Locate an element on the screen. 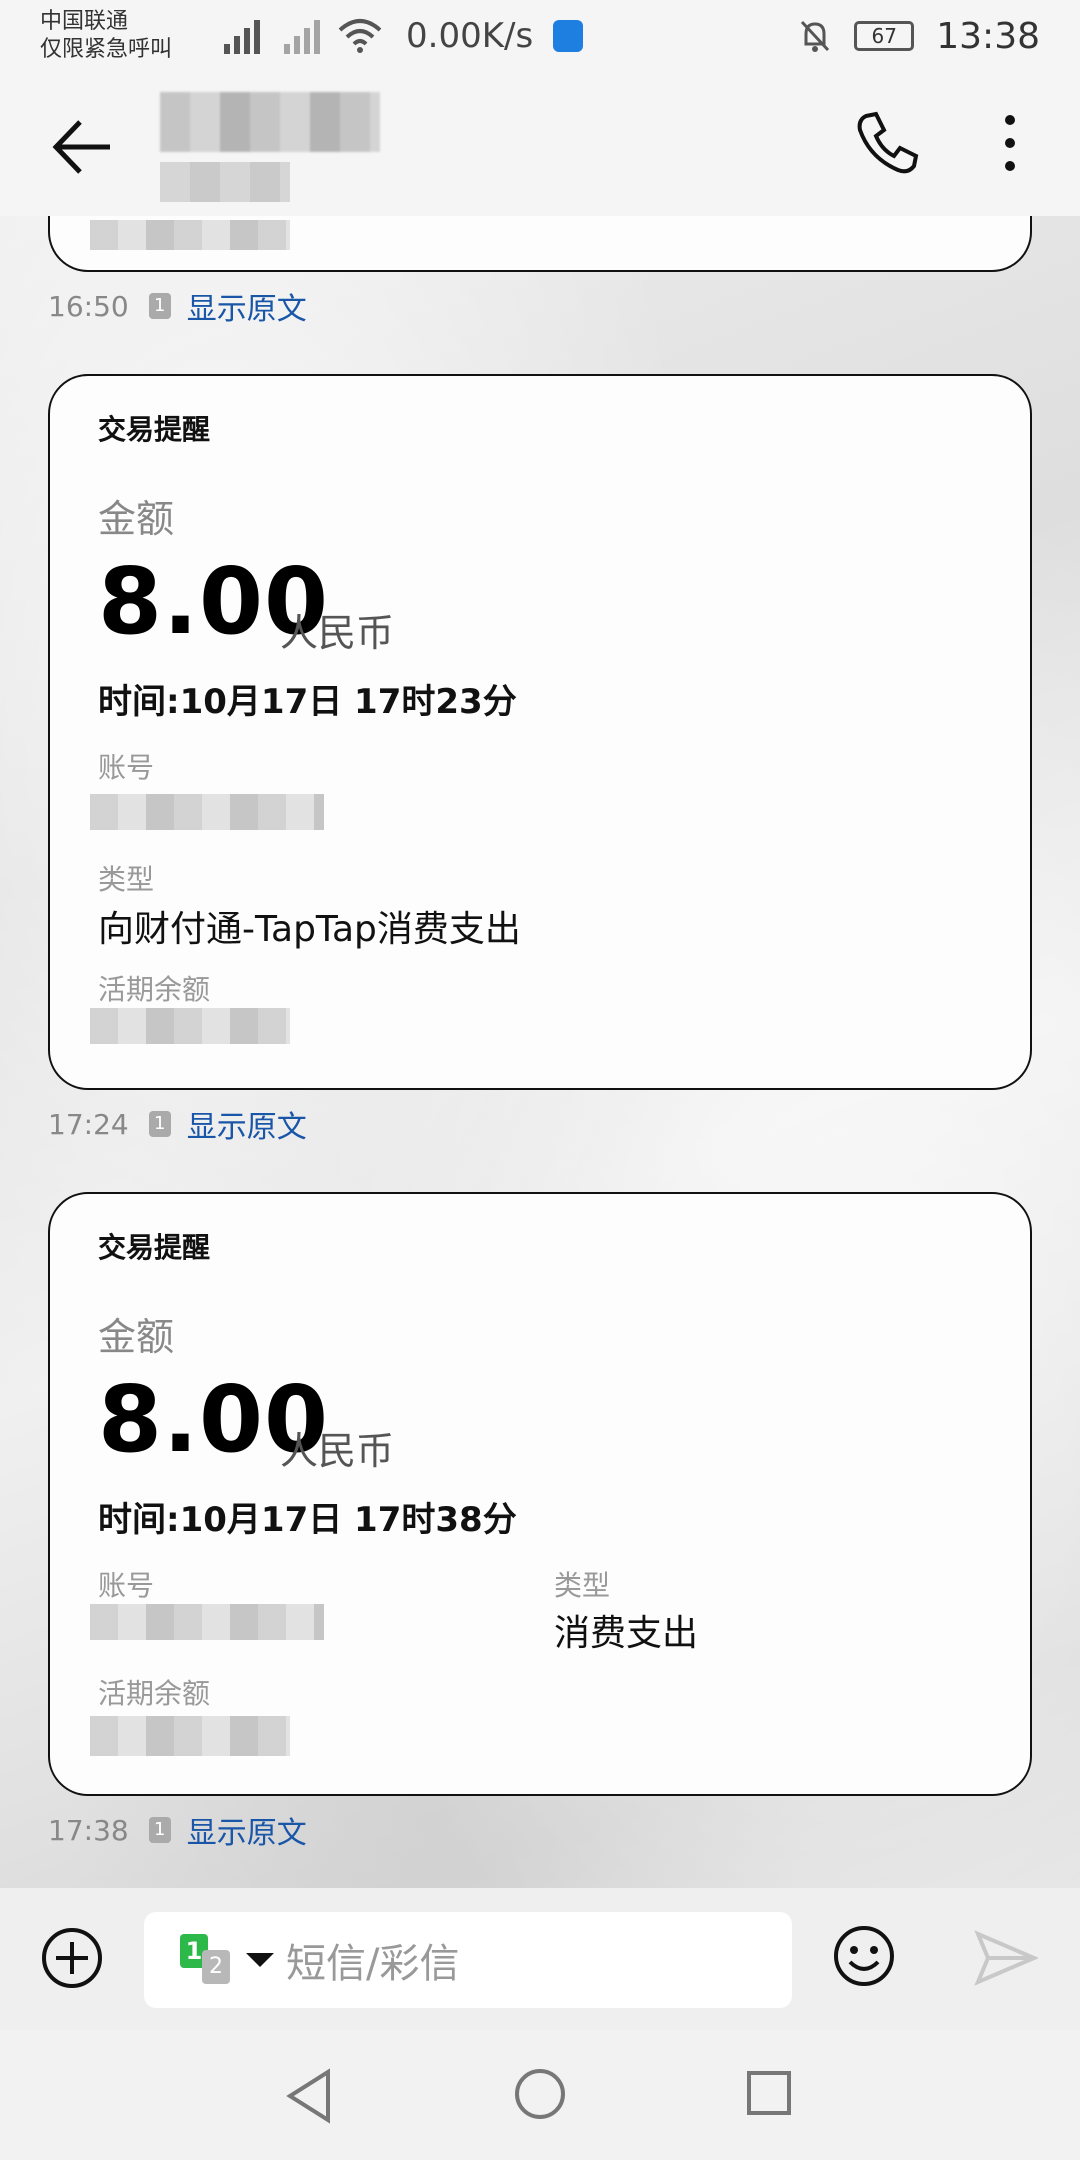 The width and height of the screenshot is (1080, 2160). wifi-icon is located at coordinates (360, 36).